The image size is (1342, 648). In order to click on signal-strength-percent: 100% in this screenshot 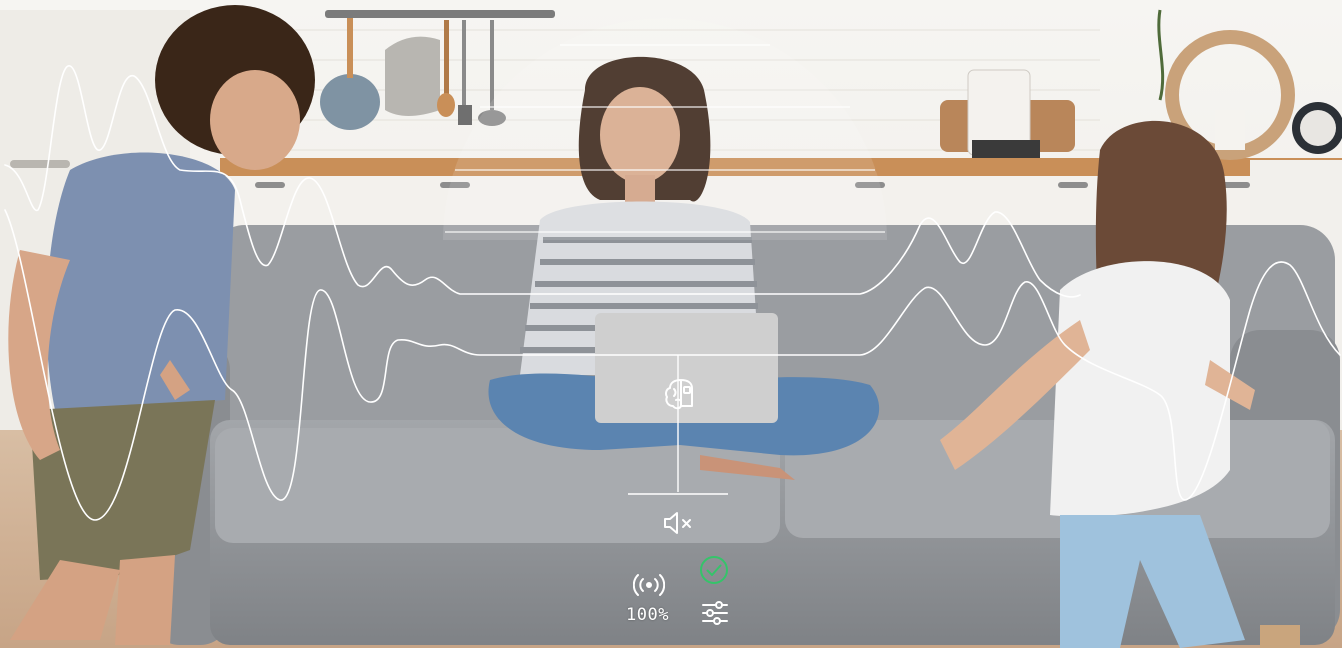, I will do `click(647, 615)`.